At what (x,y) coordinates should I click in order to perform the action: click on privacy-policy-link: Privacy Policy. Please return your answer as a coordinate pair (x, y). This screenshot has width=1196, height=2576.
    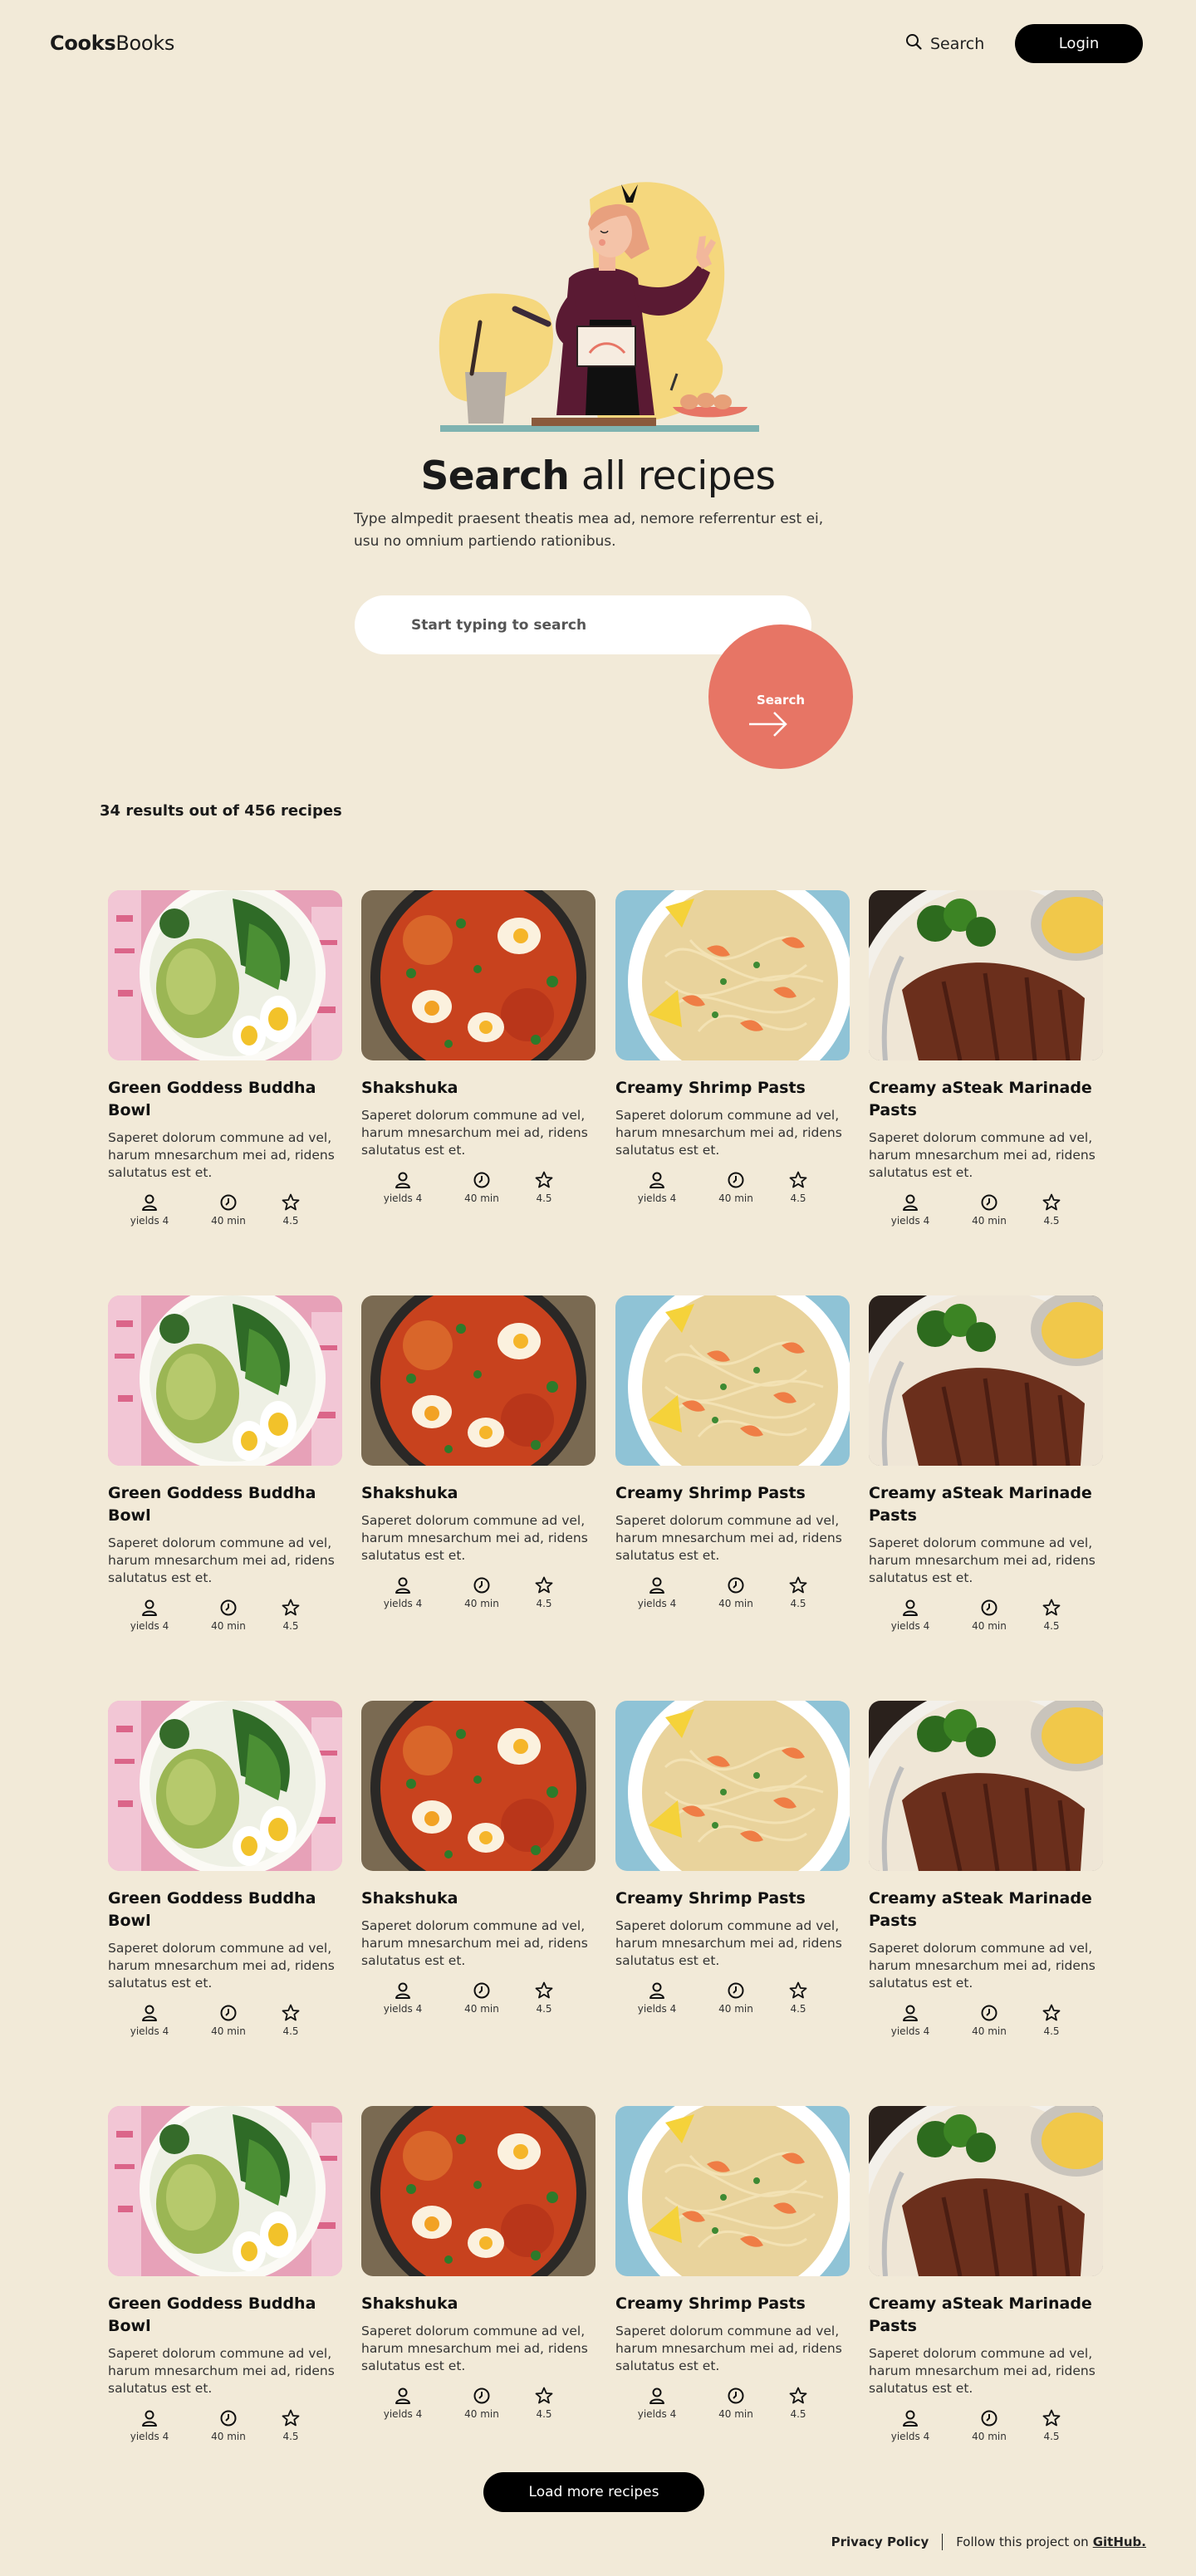
    Looking at the image, I should click on (880, 2542).